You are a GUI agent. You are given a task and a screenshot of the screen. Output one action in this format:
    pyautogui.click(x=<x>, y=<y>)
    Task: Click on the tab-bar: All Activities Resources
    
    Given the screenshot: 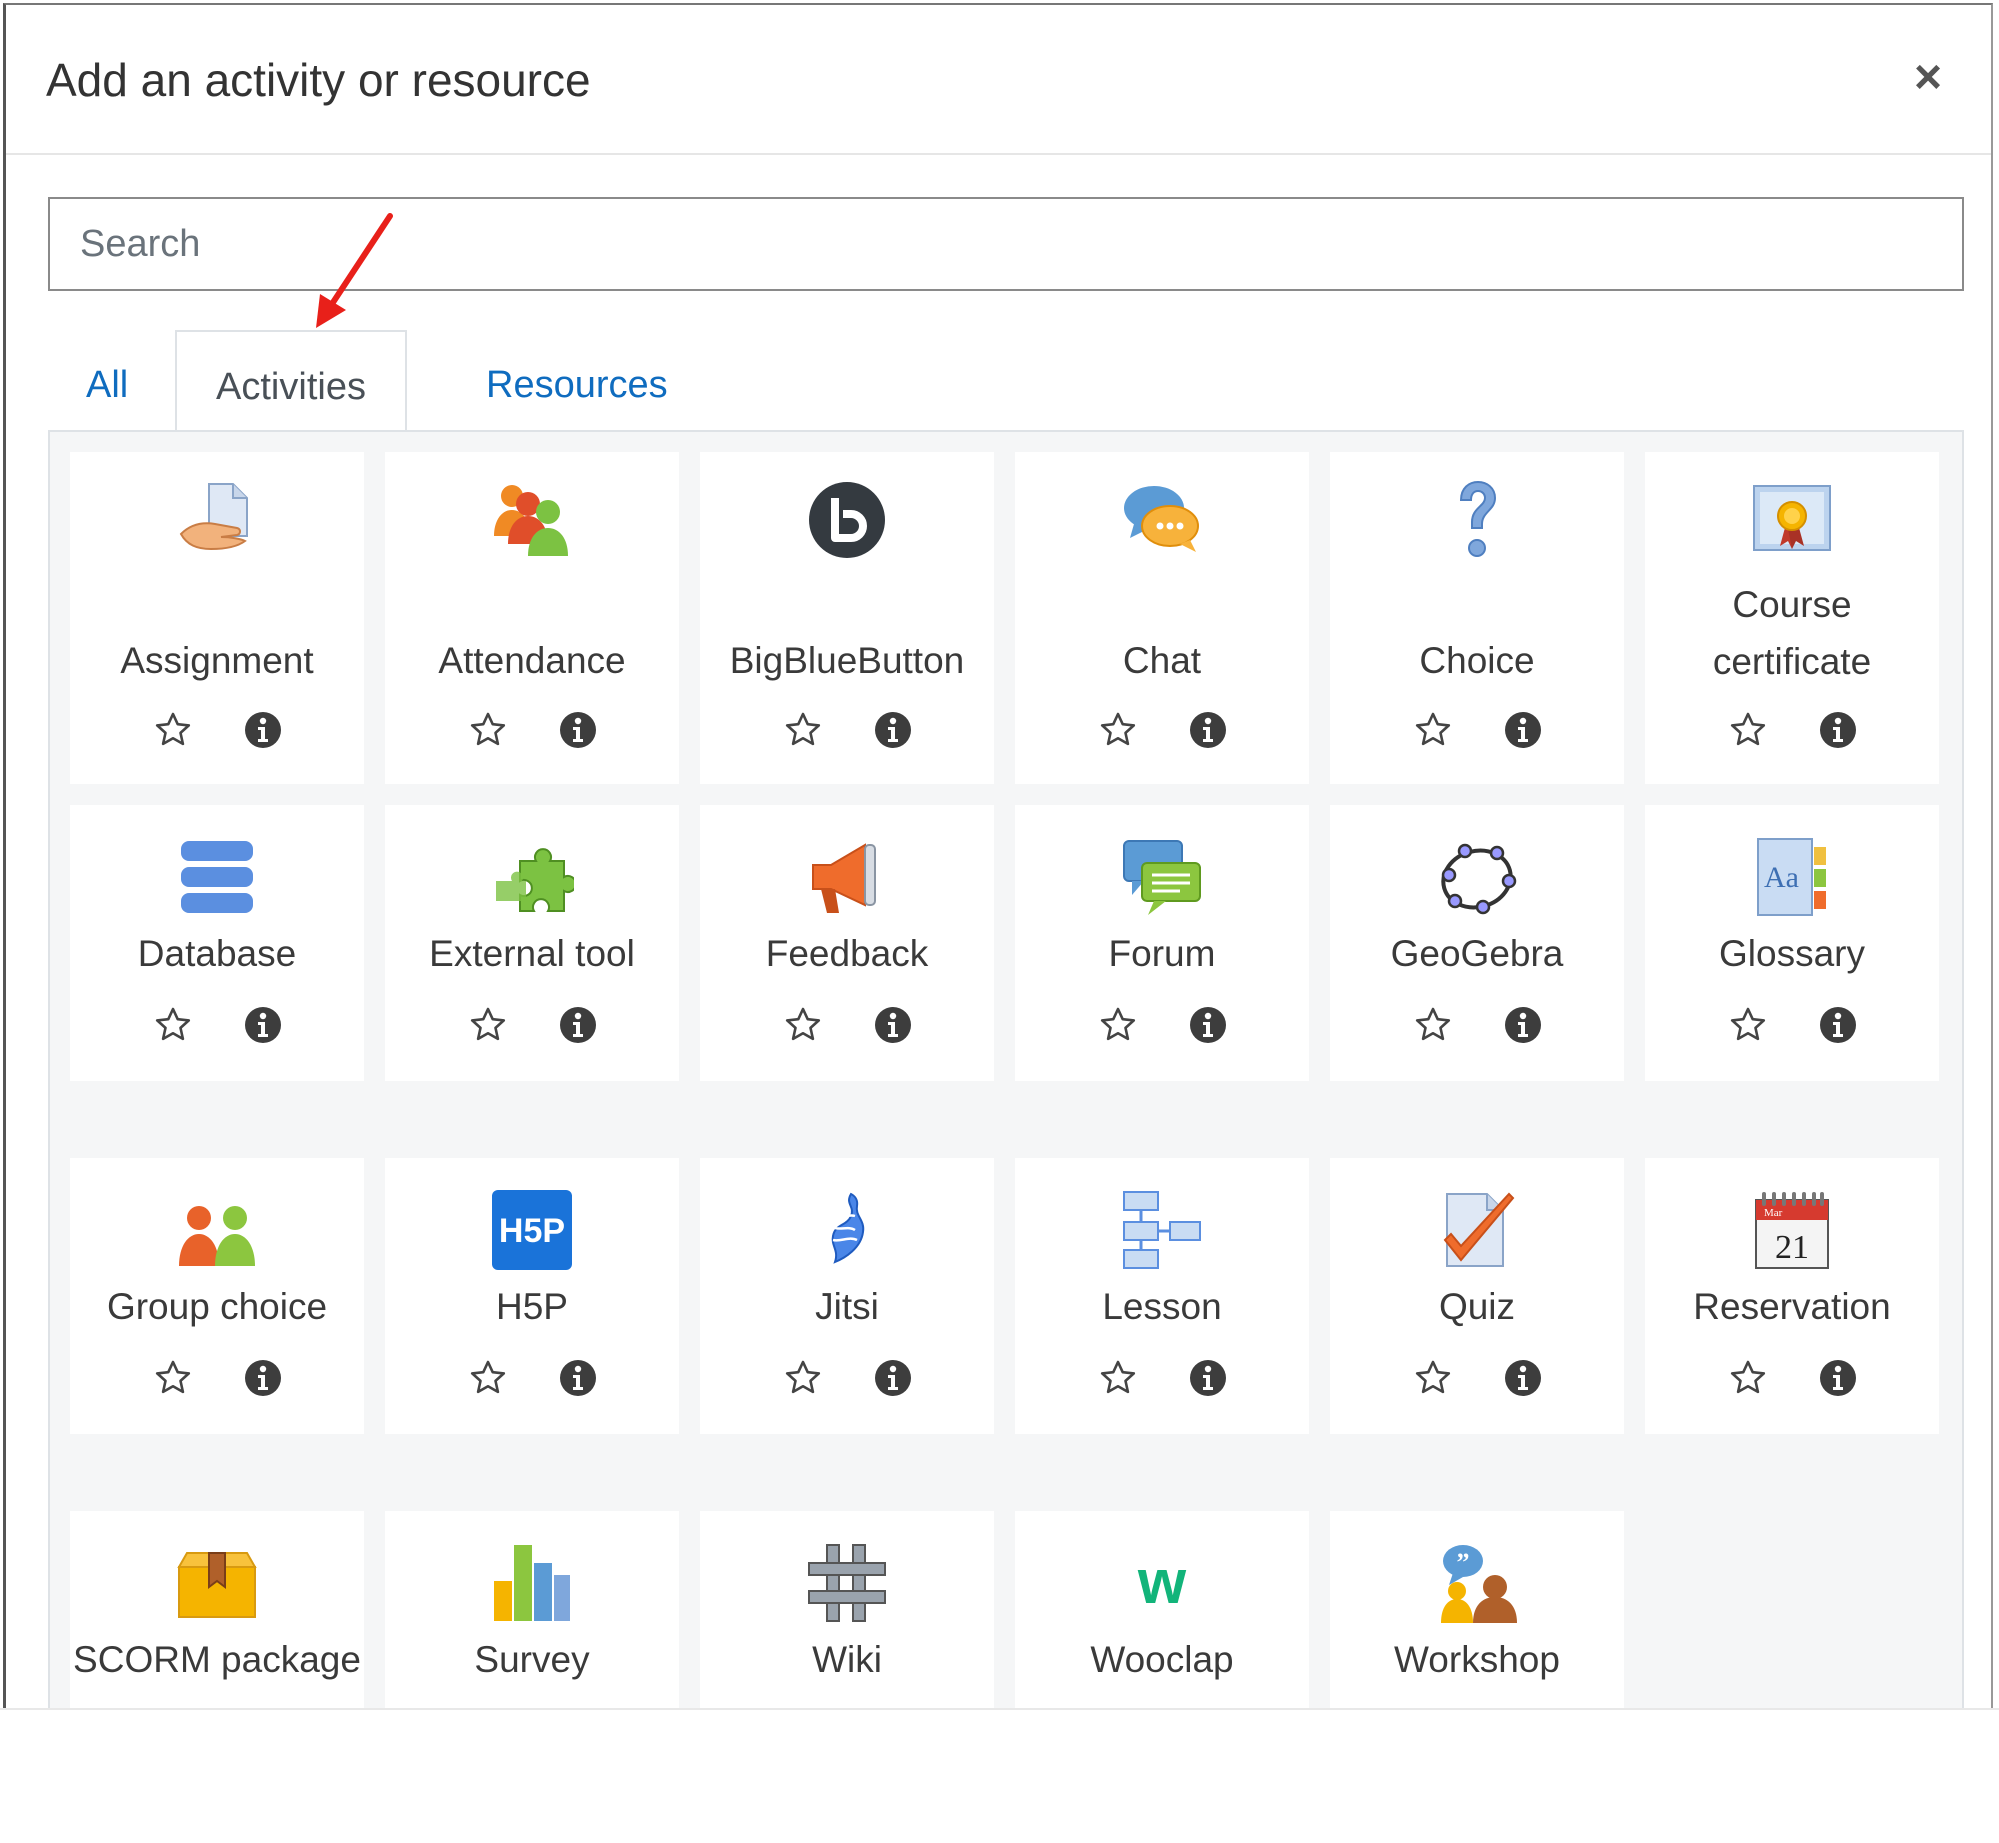 What is the action you would take?
    pyautogui.click(x=1006, y=381)
    